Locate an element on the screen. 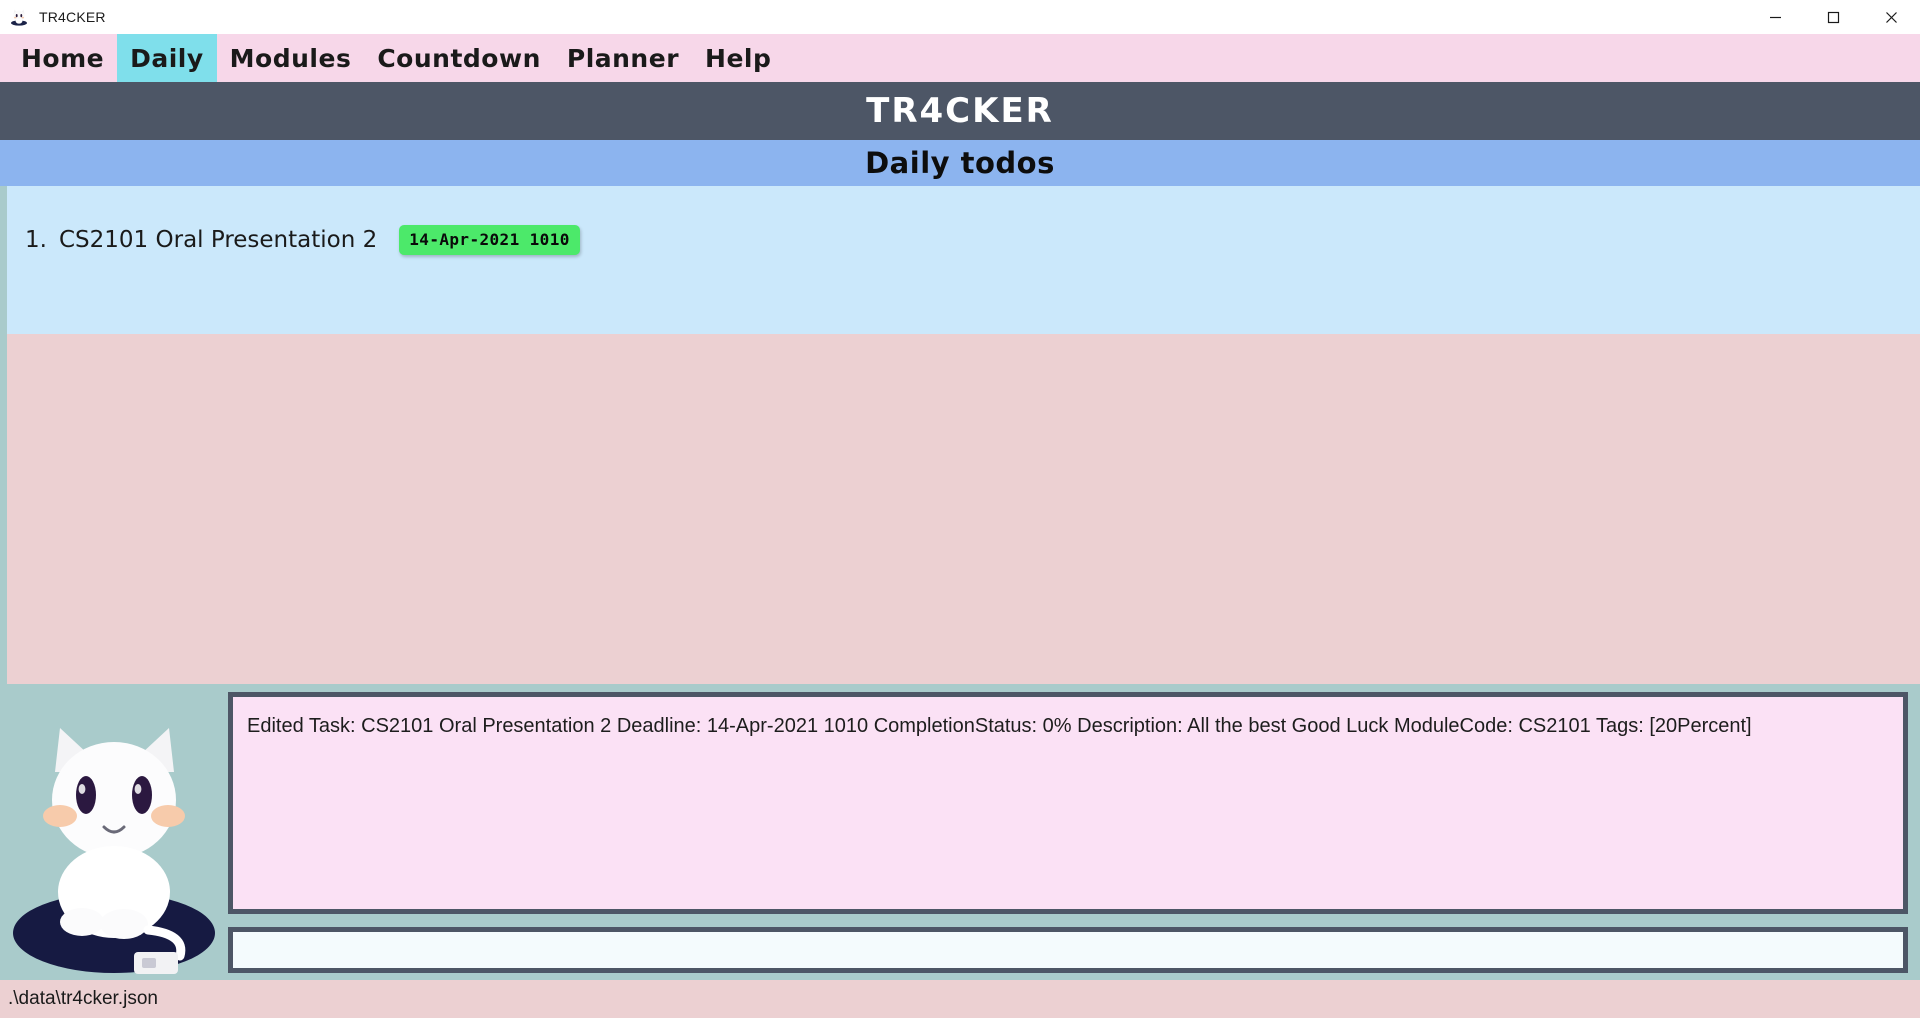 Image resolution: width=1920 pixels, height=1018 pixels. status-bar: .\data\tr4cker.json is located at coordinates (960, 999).